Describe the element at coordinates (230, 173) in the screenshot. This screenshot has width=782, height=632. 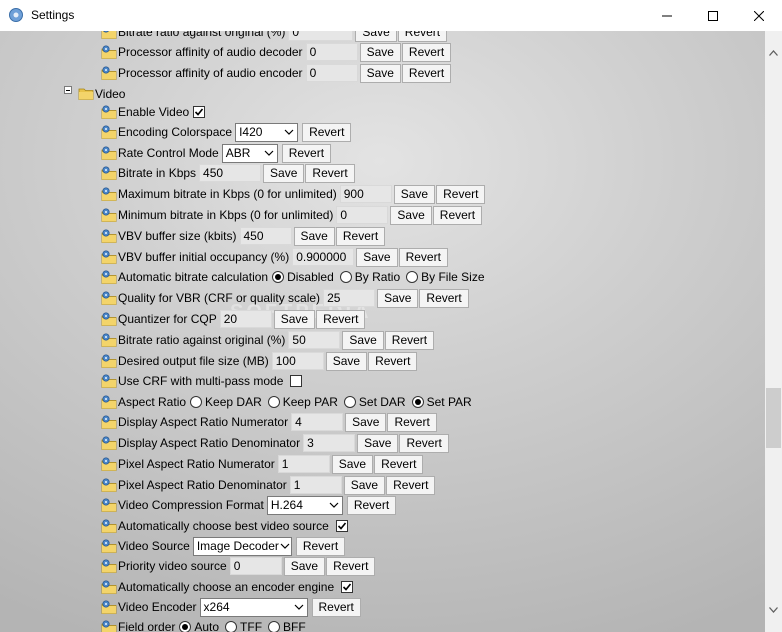
I see `bitrate-input: 450` at that location.